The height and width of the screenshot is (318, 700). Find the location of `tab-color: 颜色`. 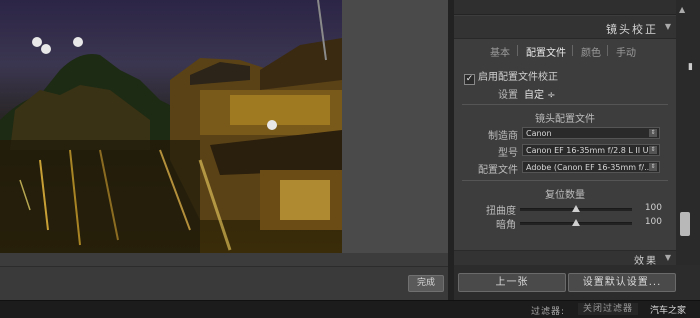

tab-color: 颜色 is located at coordinates (591, 51).